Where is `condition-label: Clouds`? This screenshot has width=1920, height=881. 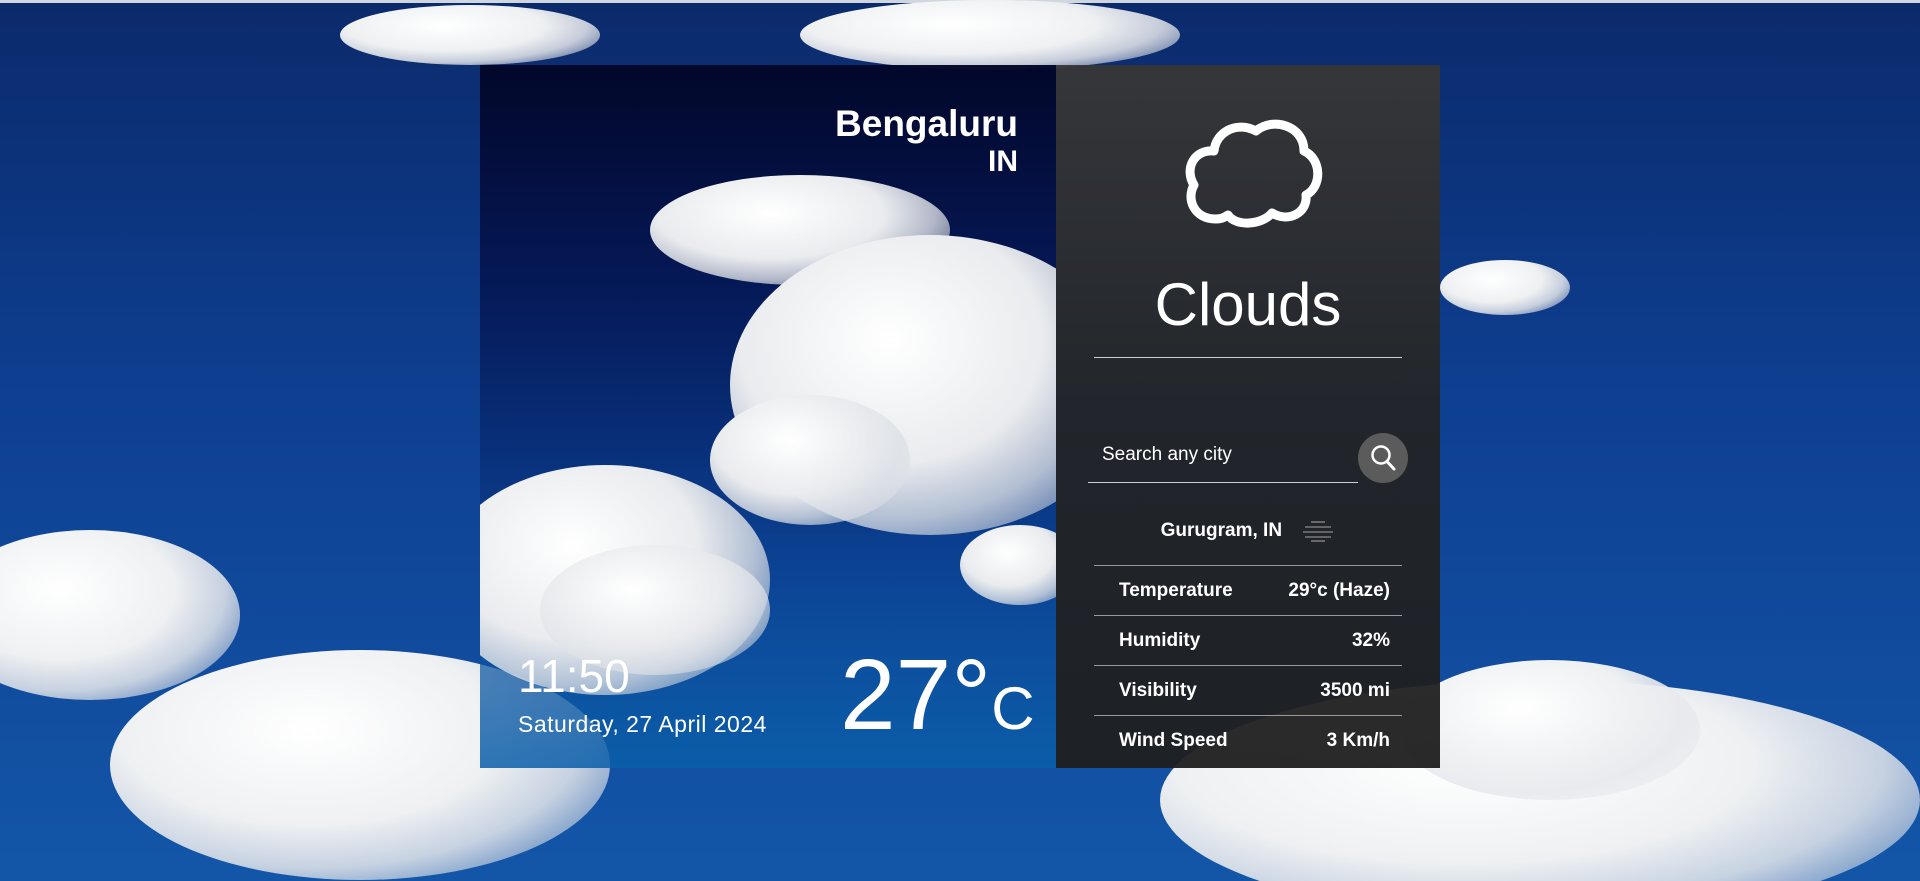 condition-label: Clouds is located at coordinates (1248, 304).